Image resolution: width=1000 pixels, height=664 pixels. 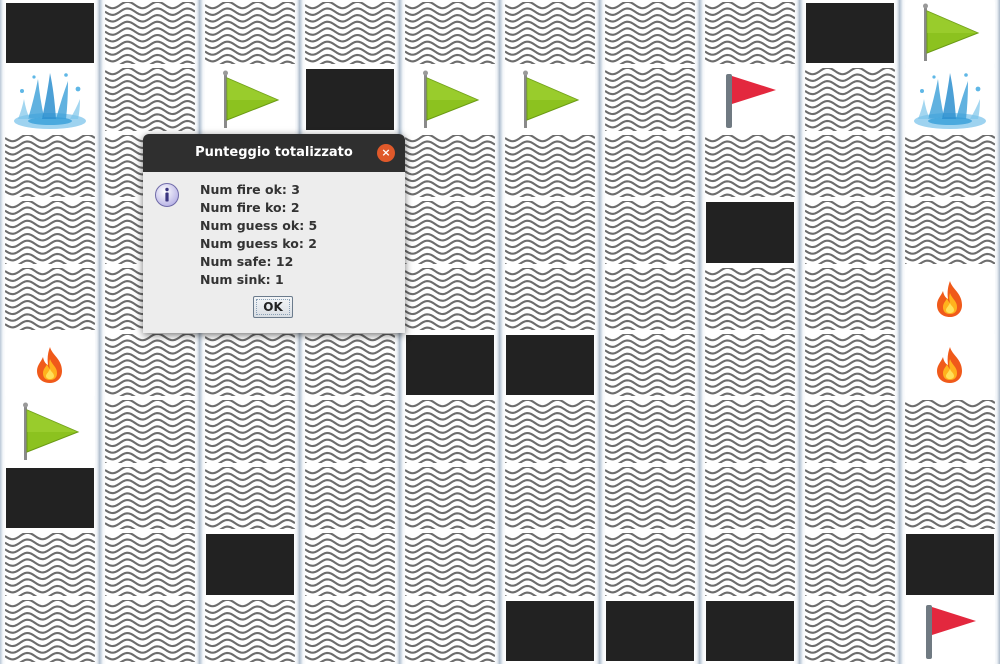 What do you see at coordinates (273, 307) in the screenshot?
I see `ok-button: OK` at bounding box center [273, 307].